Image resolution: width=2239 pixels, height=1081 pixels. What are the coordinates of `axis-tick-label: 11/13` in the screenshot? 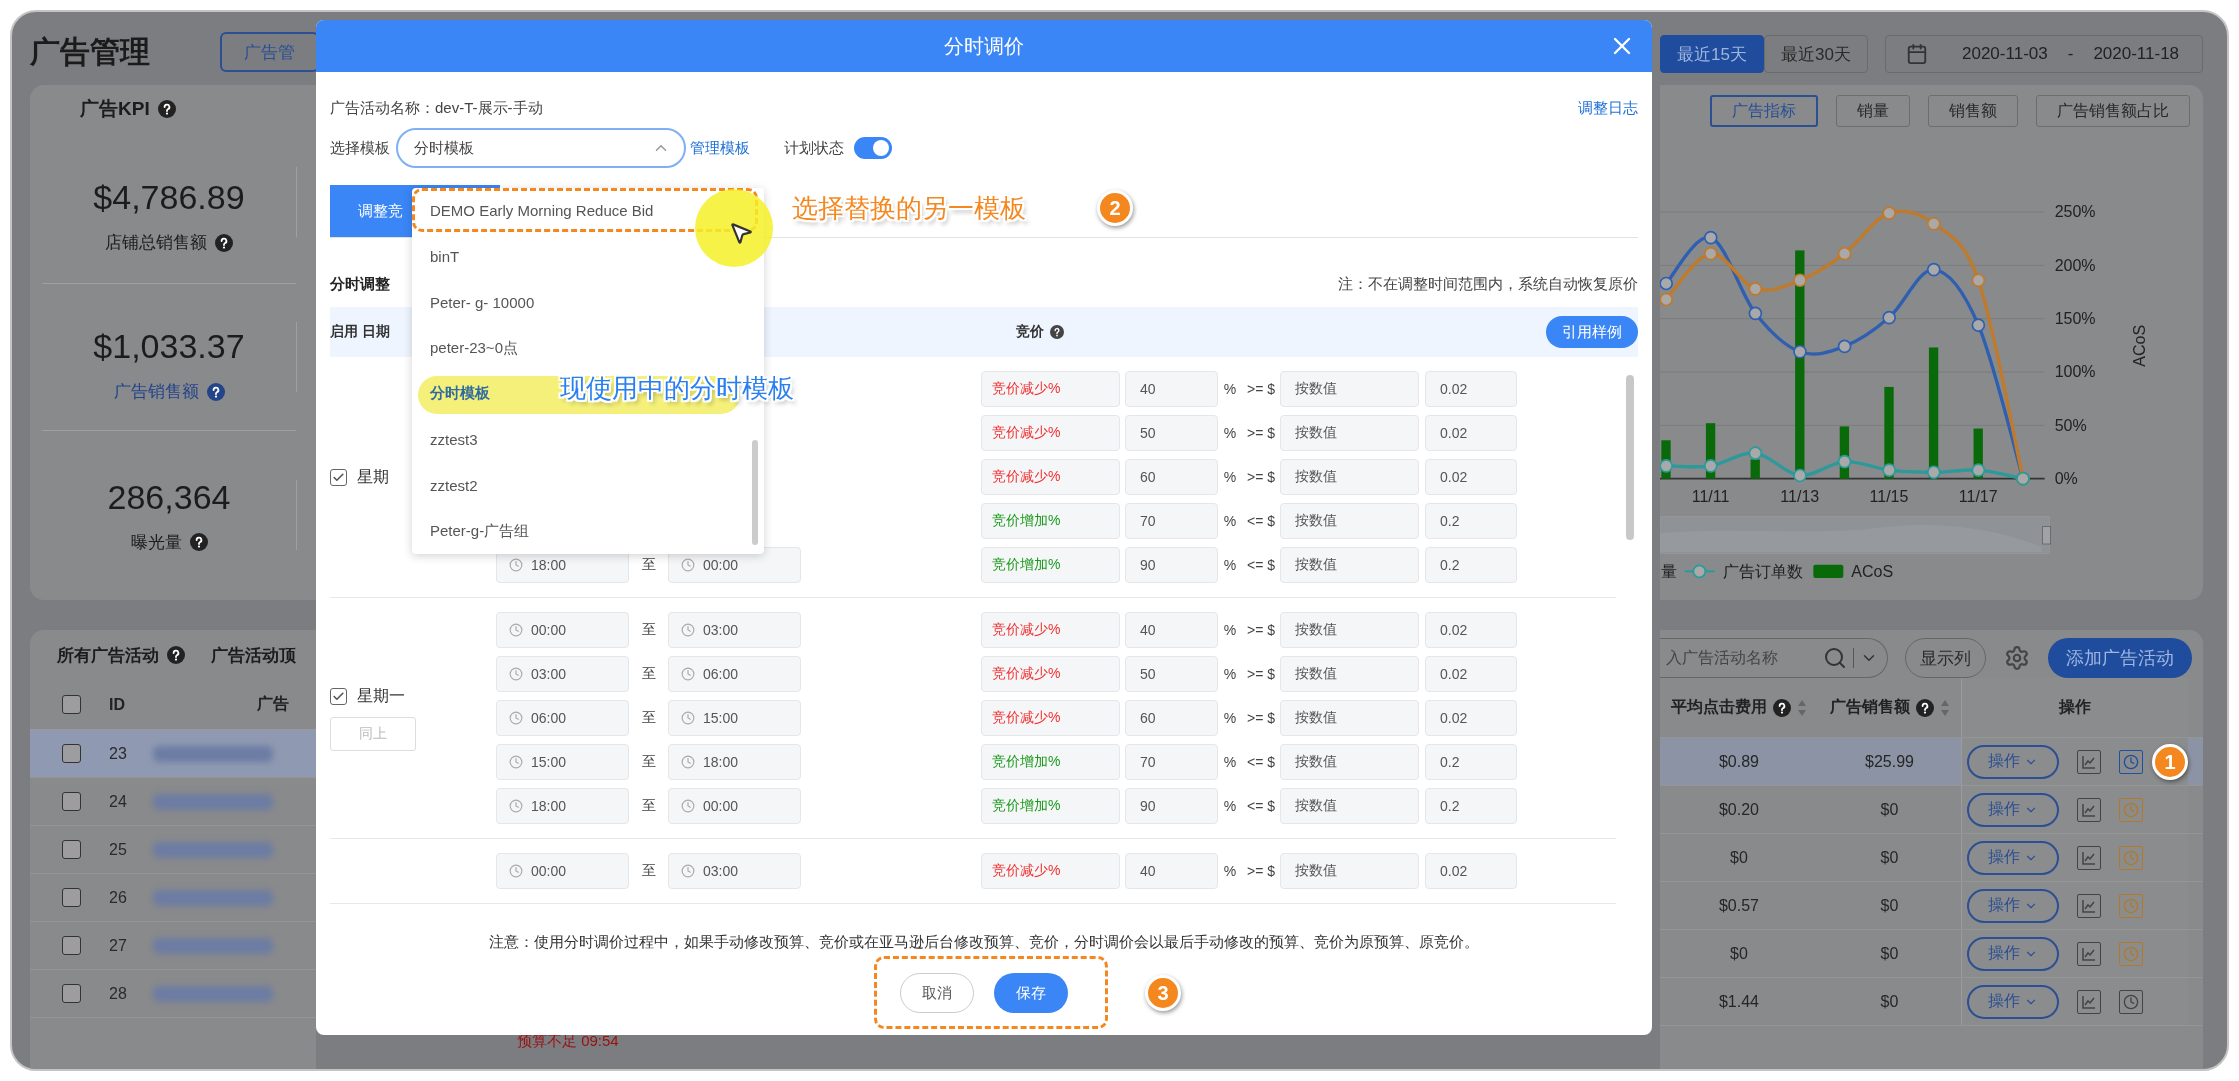 It's located at (1800, 496).